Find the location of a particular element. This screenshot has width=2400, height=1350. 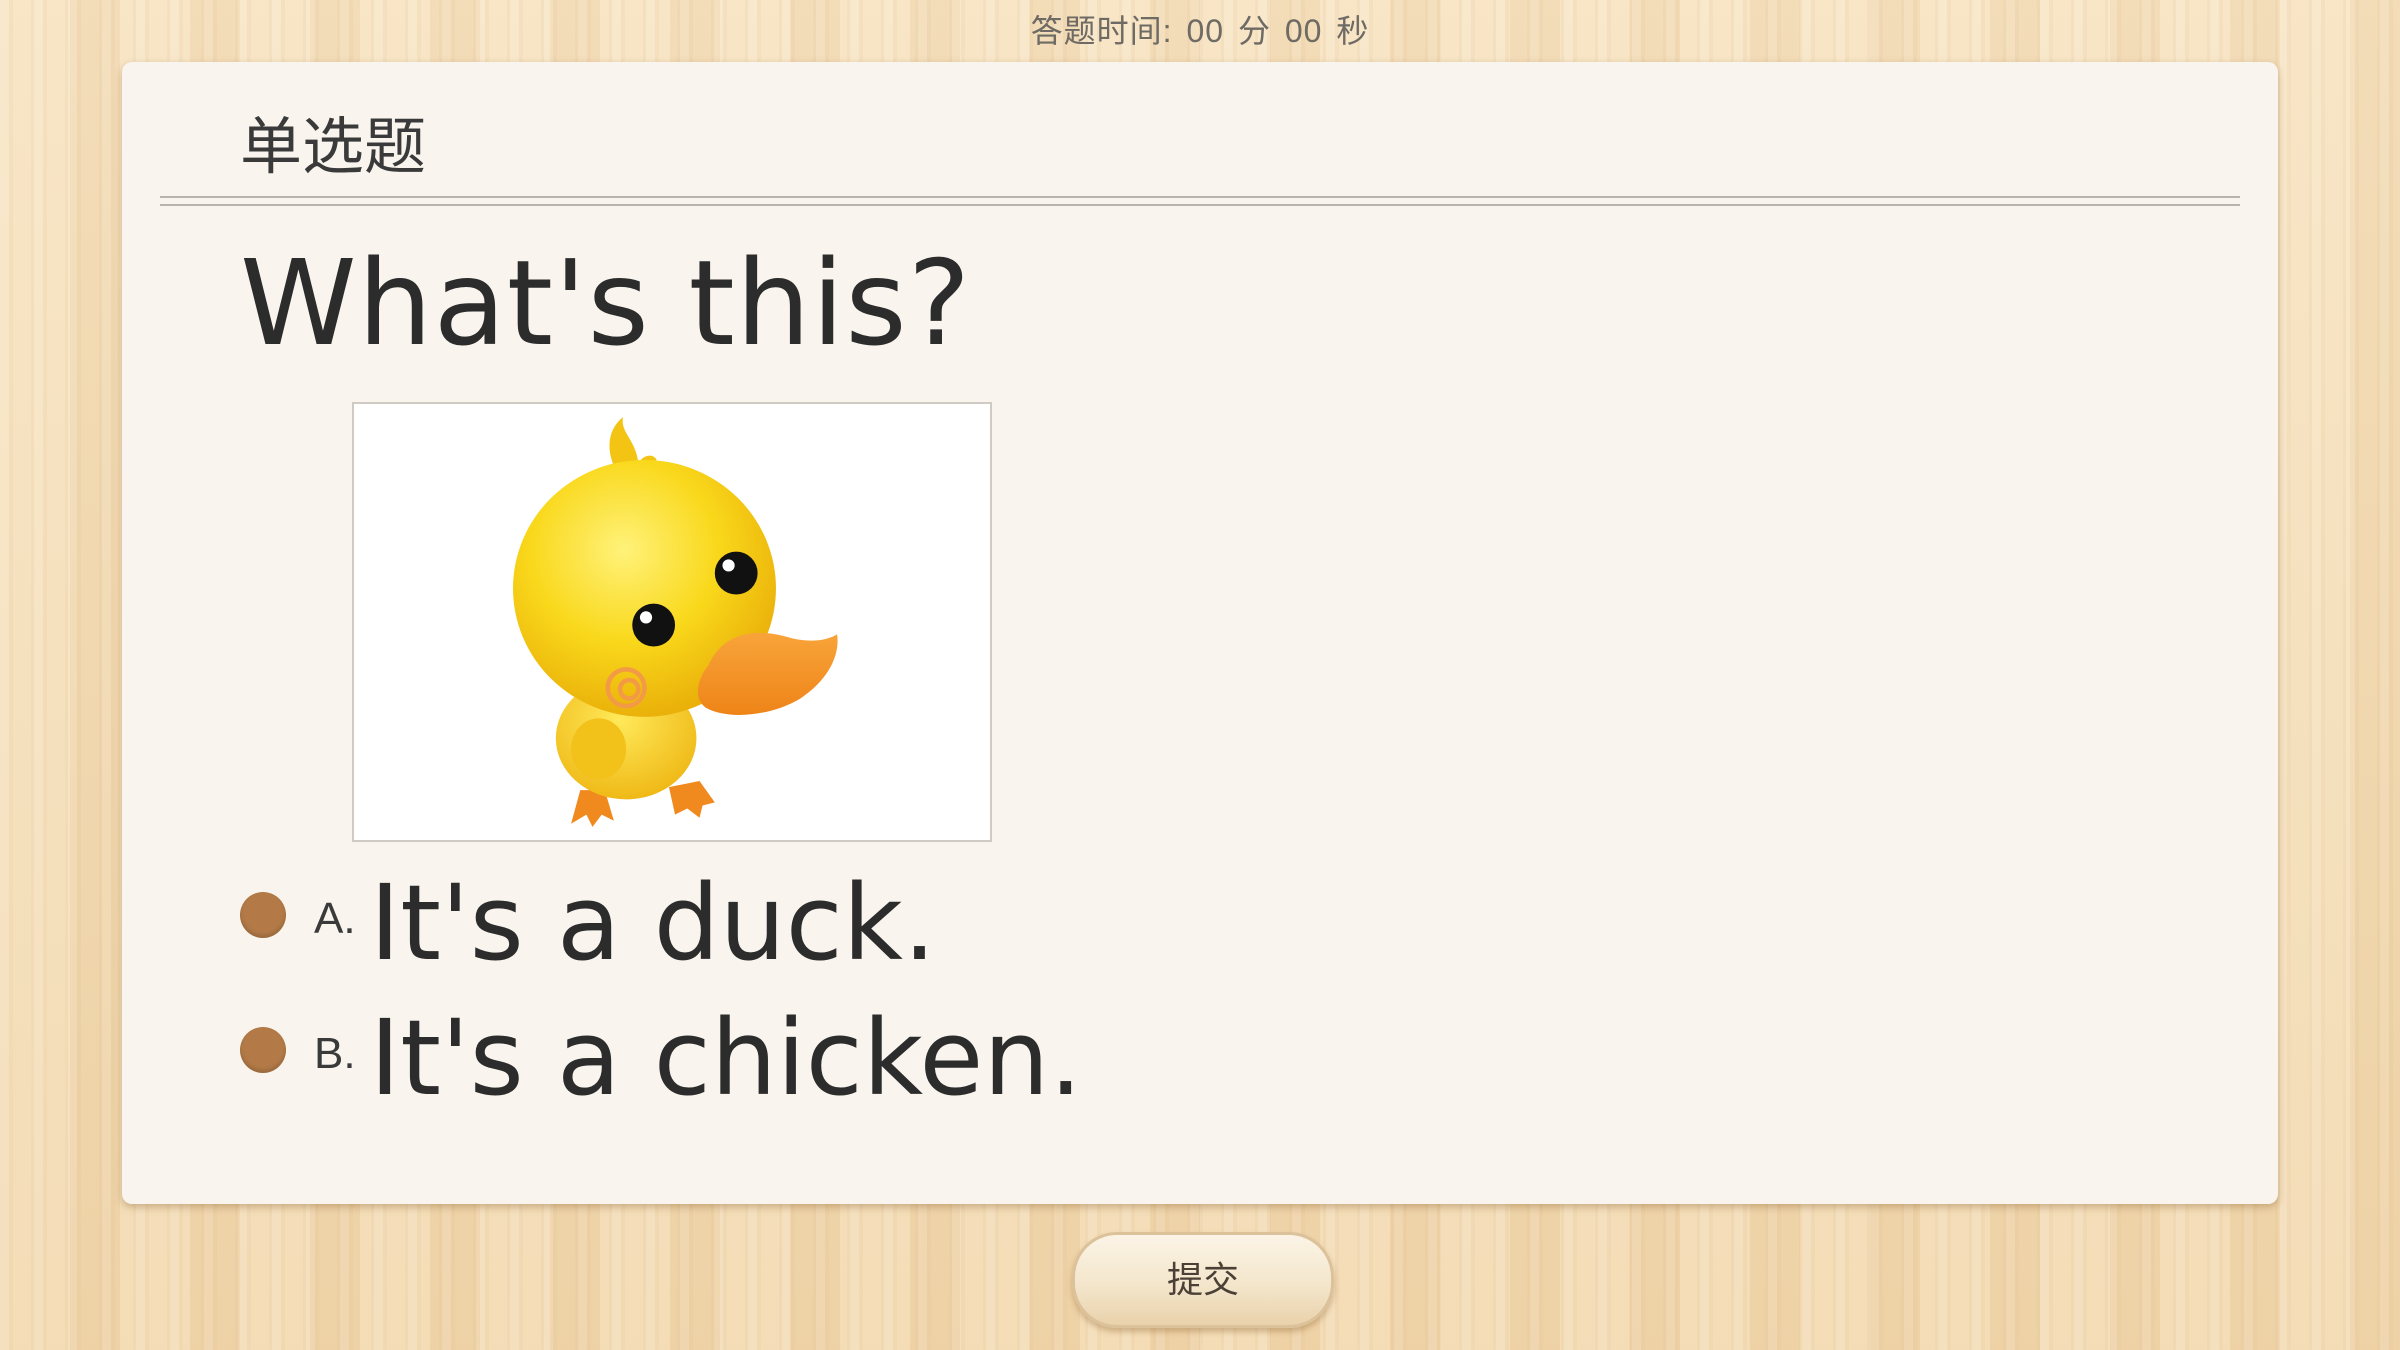

option-a-radio is located at coordinates (263, 915).